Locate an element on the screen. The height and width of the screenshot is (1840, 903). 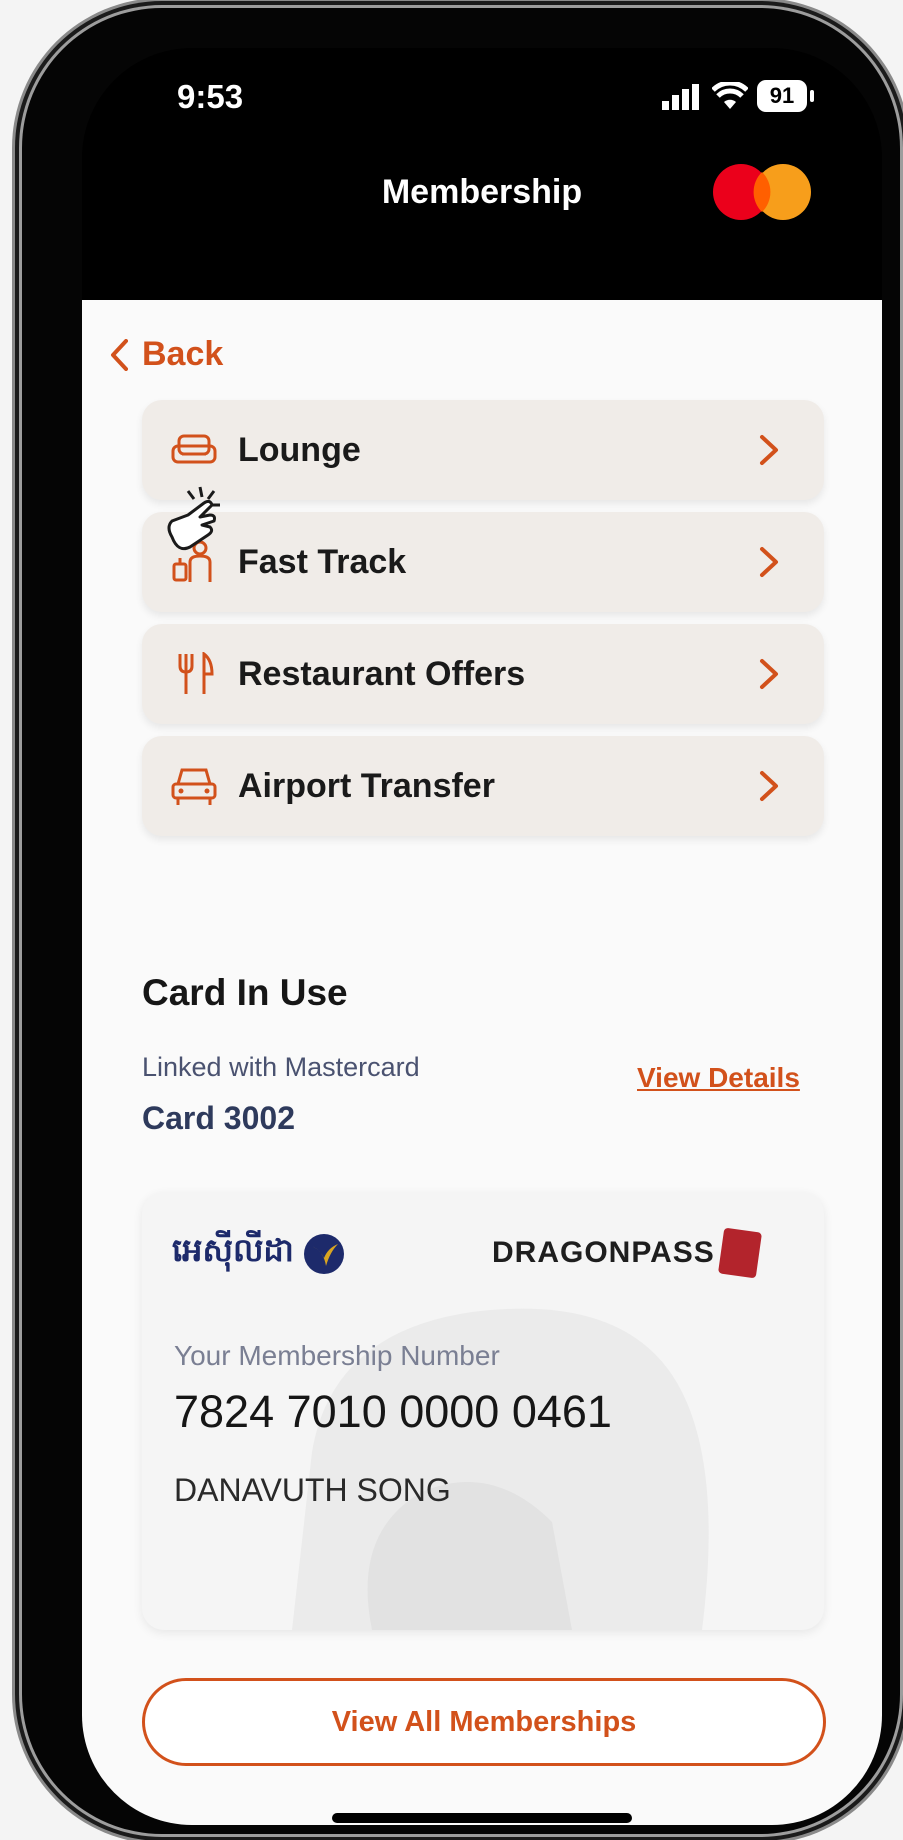
bank-emblem-icon is located at coordinates (323, 1253).